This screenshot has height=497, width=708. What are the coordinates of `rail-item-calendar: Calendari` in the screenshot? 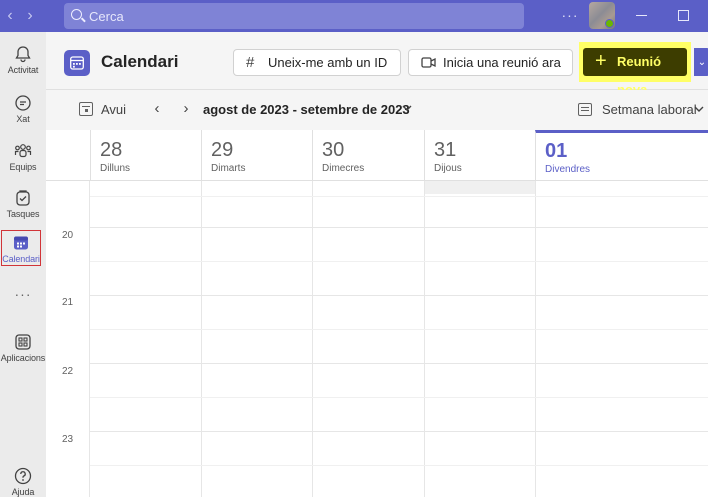 It's located at (21, 248).